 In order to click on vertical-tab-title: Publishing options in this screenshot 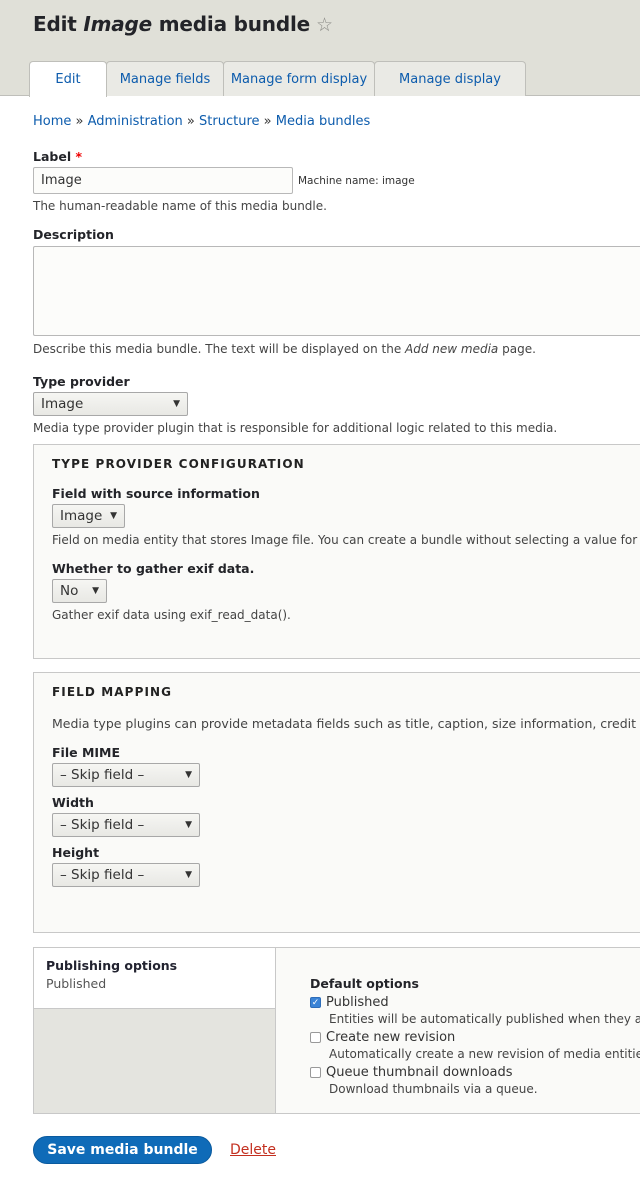, I will do `click(112, 965)`.